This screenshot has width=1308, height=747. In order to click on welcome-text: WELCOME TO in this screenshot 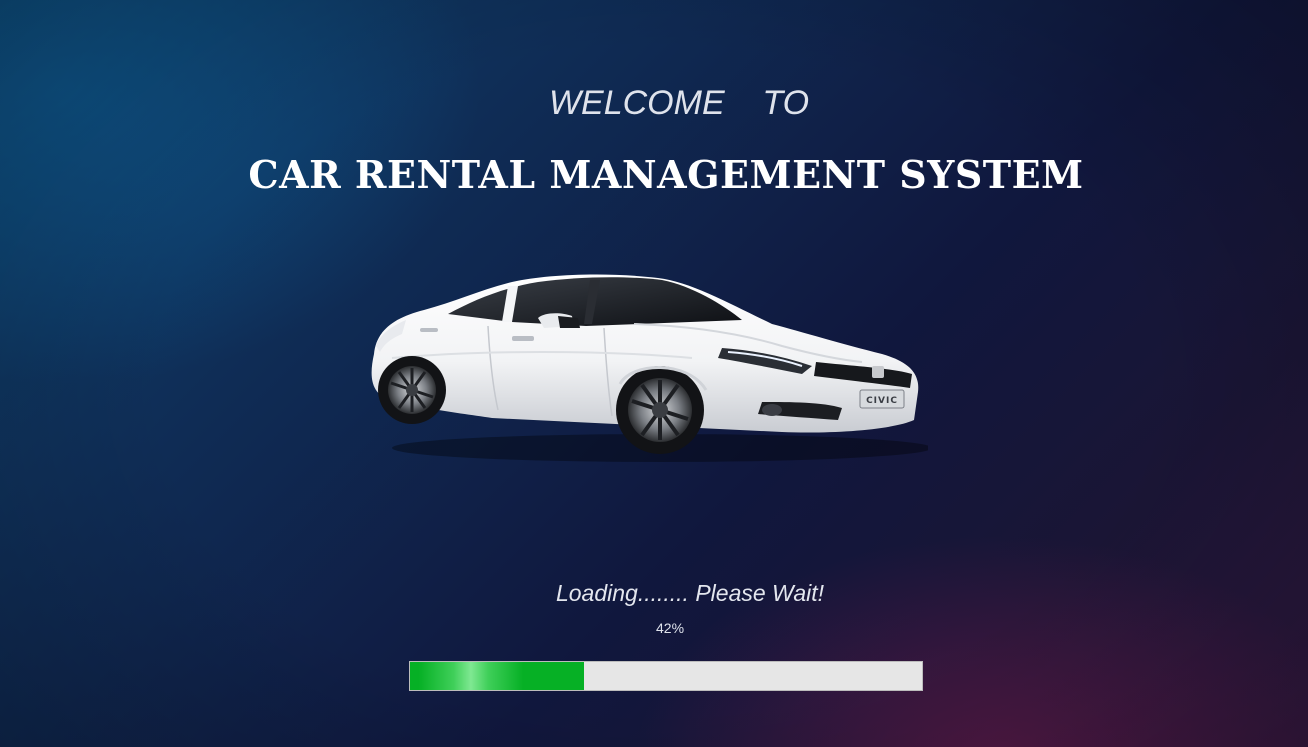, I will do `click(679, 103)`.